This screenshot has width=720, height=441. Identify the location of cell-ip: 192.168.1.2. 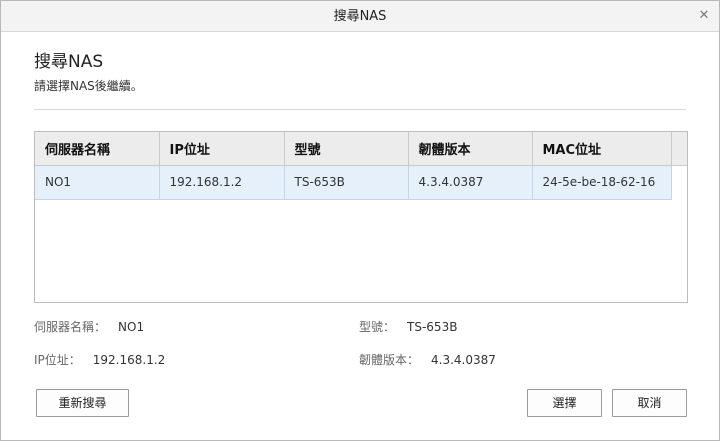
(222, 182).